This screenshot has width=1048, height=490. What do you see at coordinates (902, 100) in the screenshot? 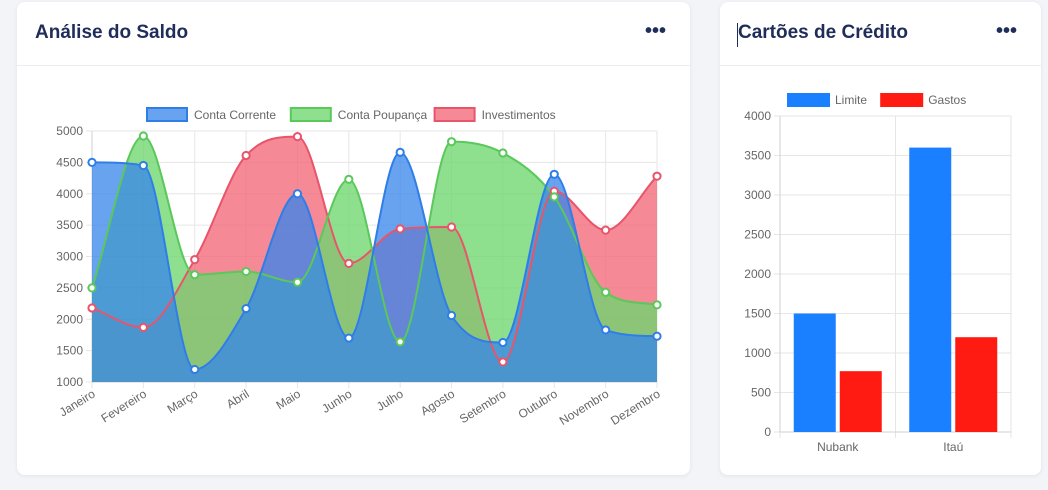
I see `legend-swatch-gastos` at bounding box center [902, 100].